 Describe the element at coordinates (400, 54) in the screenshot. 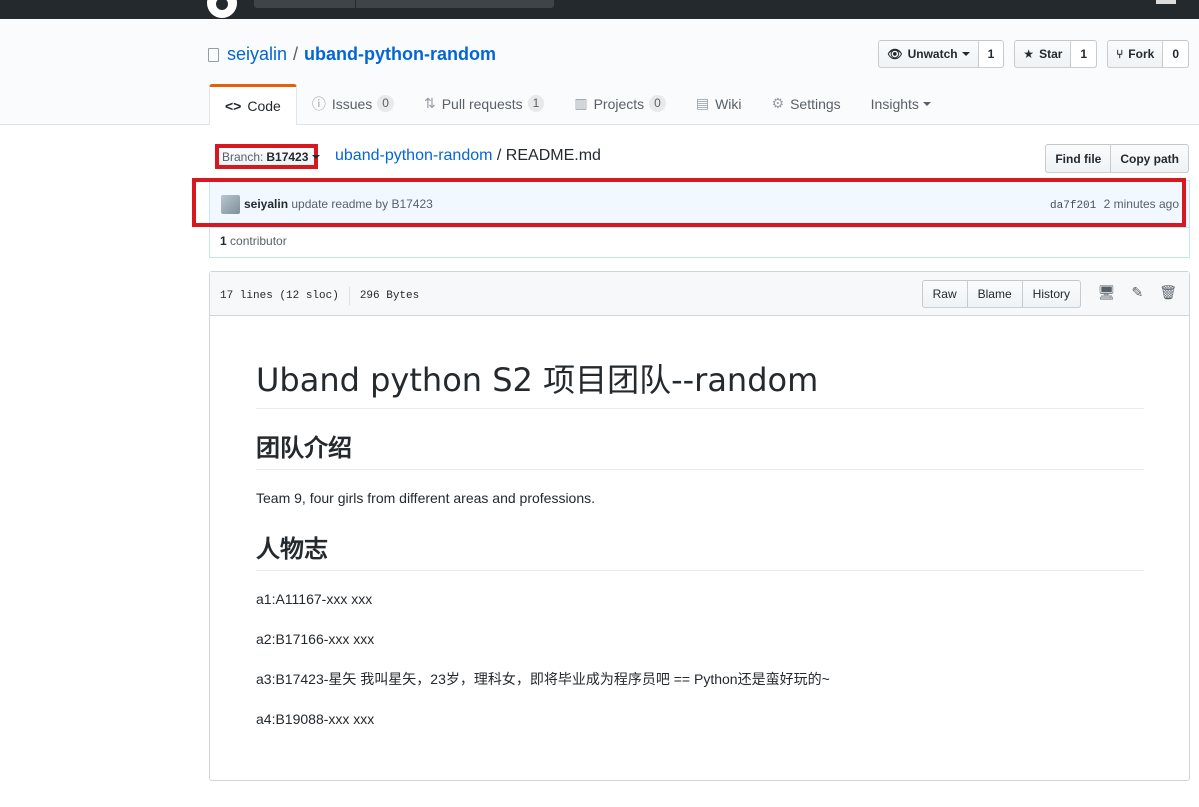

I see `repo-name-link: uband-python-random` at that location.